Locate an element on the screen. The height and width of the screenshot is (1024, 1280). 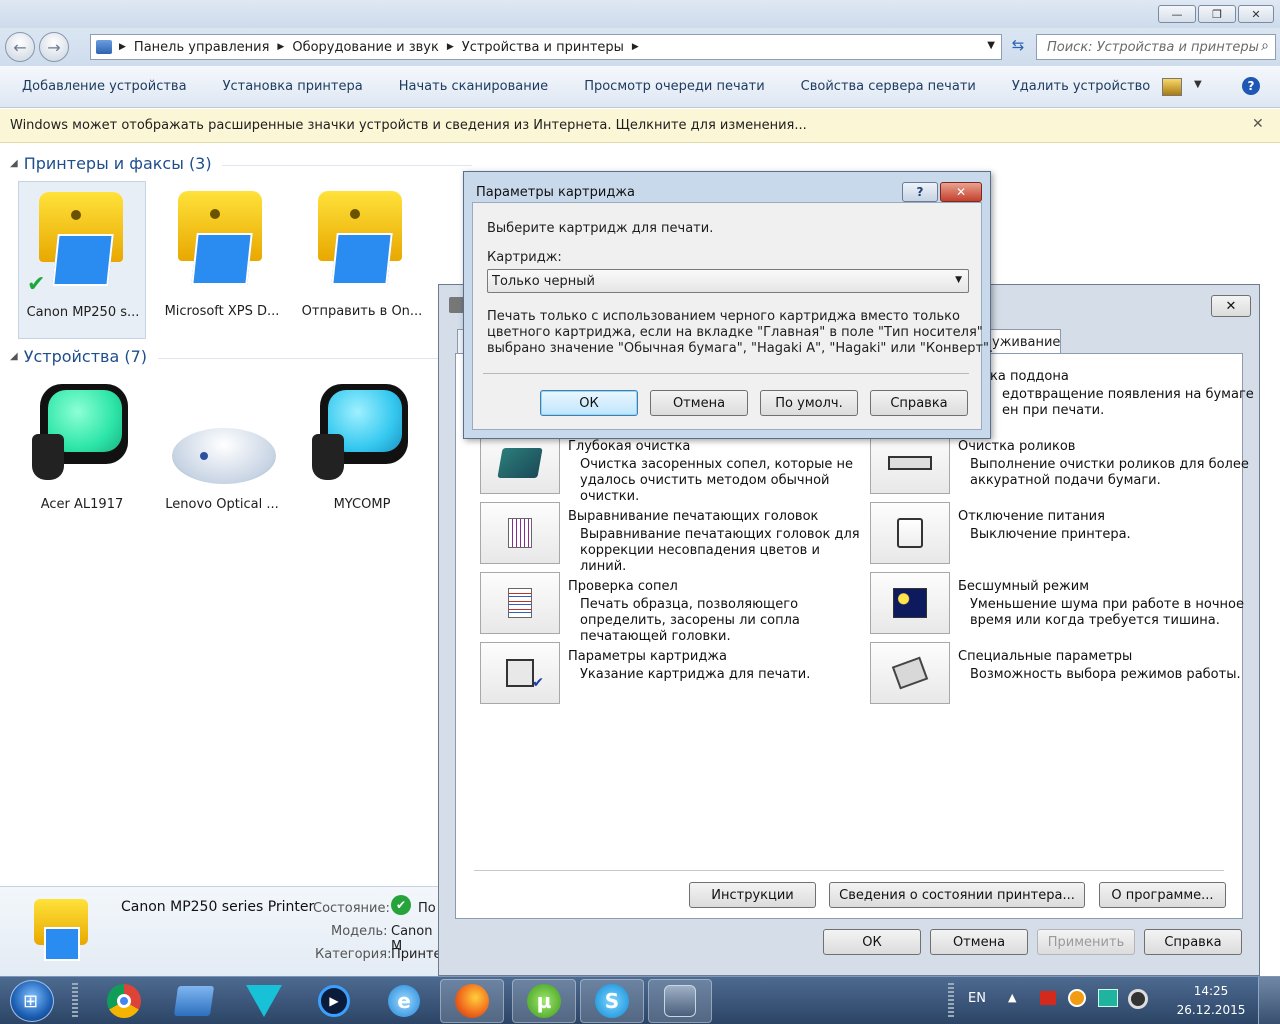
taskbar-media-player: ▶ is located at coordinates (334, 1001).